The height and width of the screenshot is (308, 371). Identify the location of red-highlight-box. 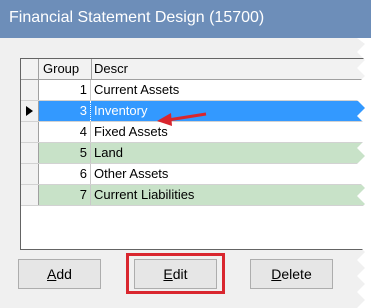
(175, 273).